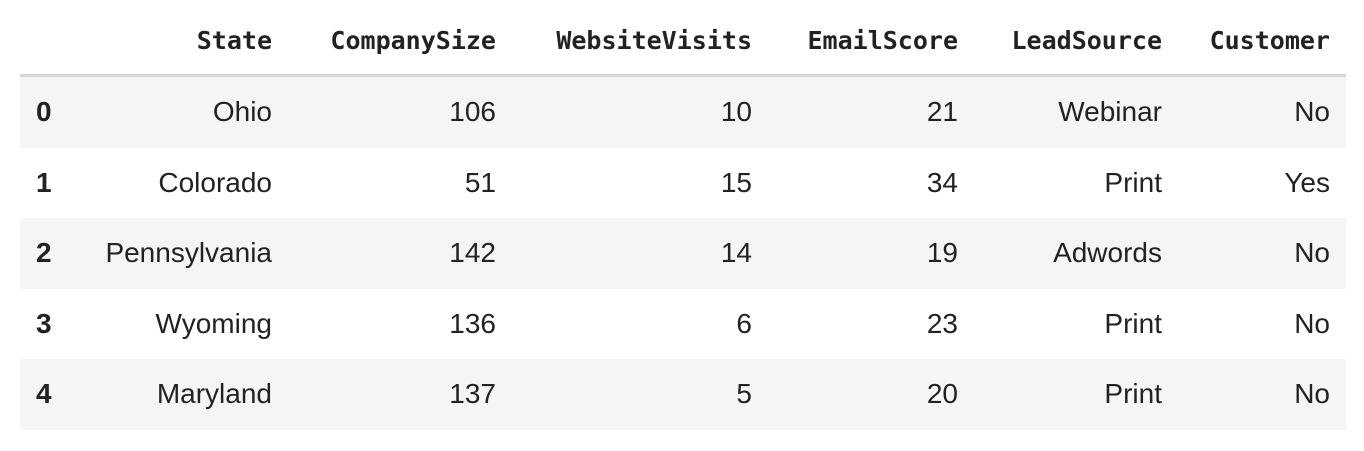 This screenshot has height=451, width=1364. Describe the element at coordinates (640, 111) in the screenshot. I see `cell-websitevisits: 10` at that location.